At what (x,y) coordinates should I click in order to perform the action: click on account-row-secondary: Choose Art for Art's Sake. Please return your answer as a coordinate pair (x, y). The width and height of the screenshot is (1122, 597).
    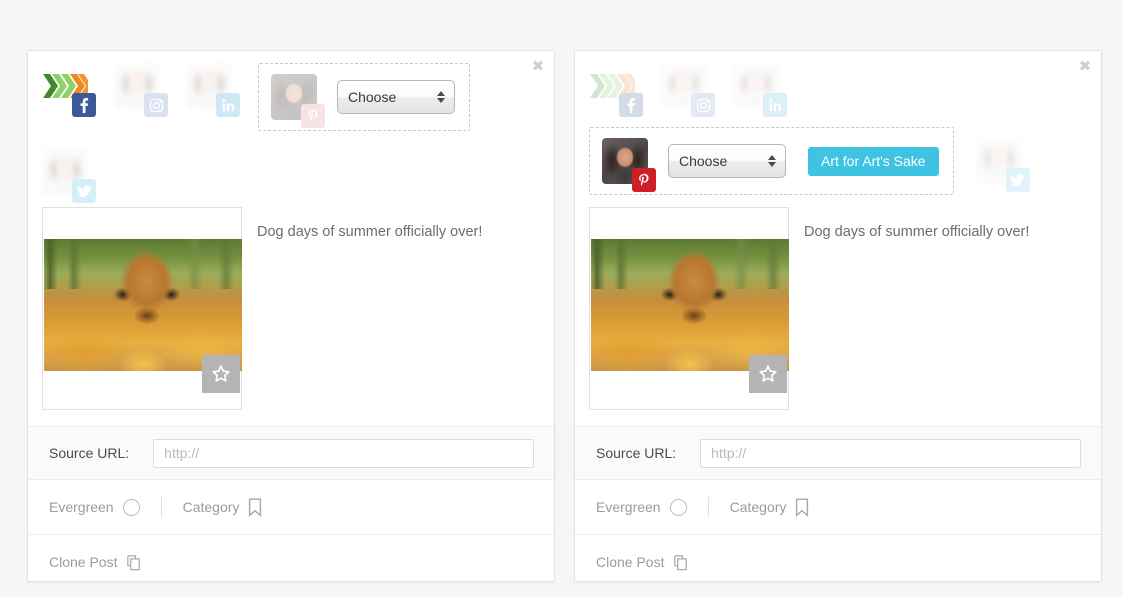
    Looking at the image, I should click on (838, 161).